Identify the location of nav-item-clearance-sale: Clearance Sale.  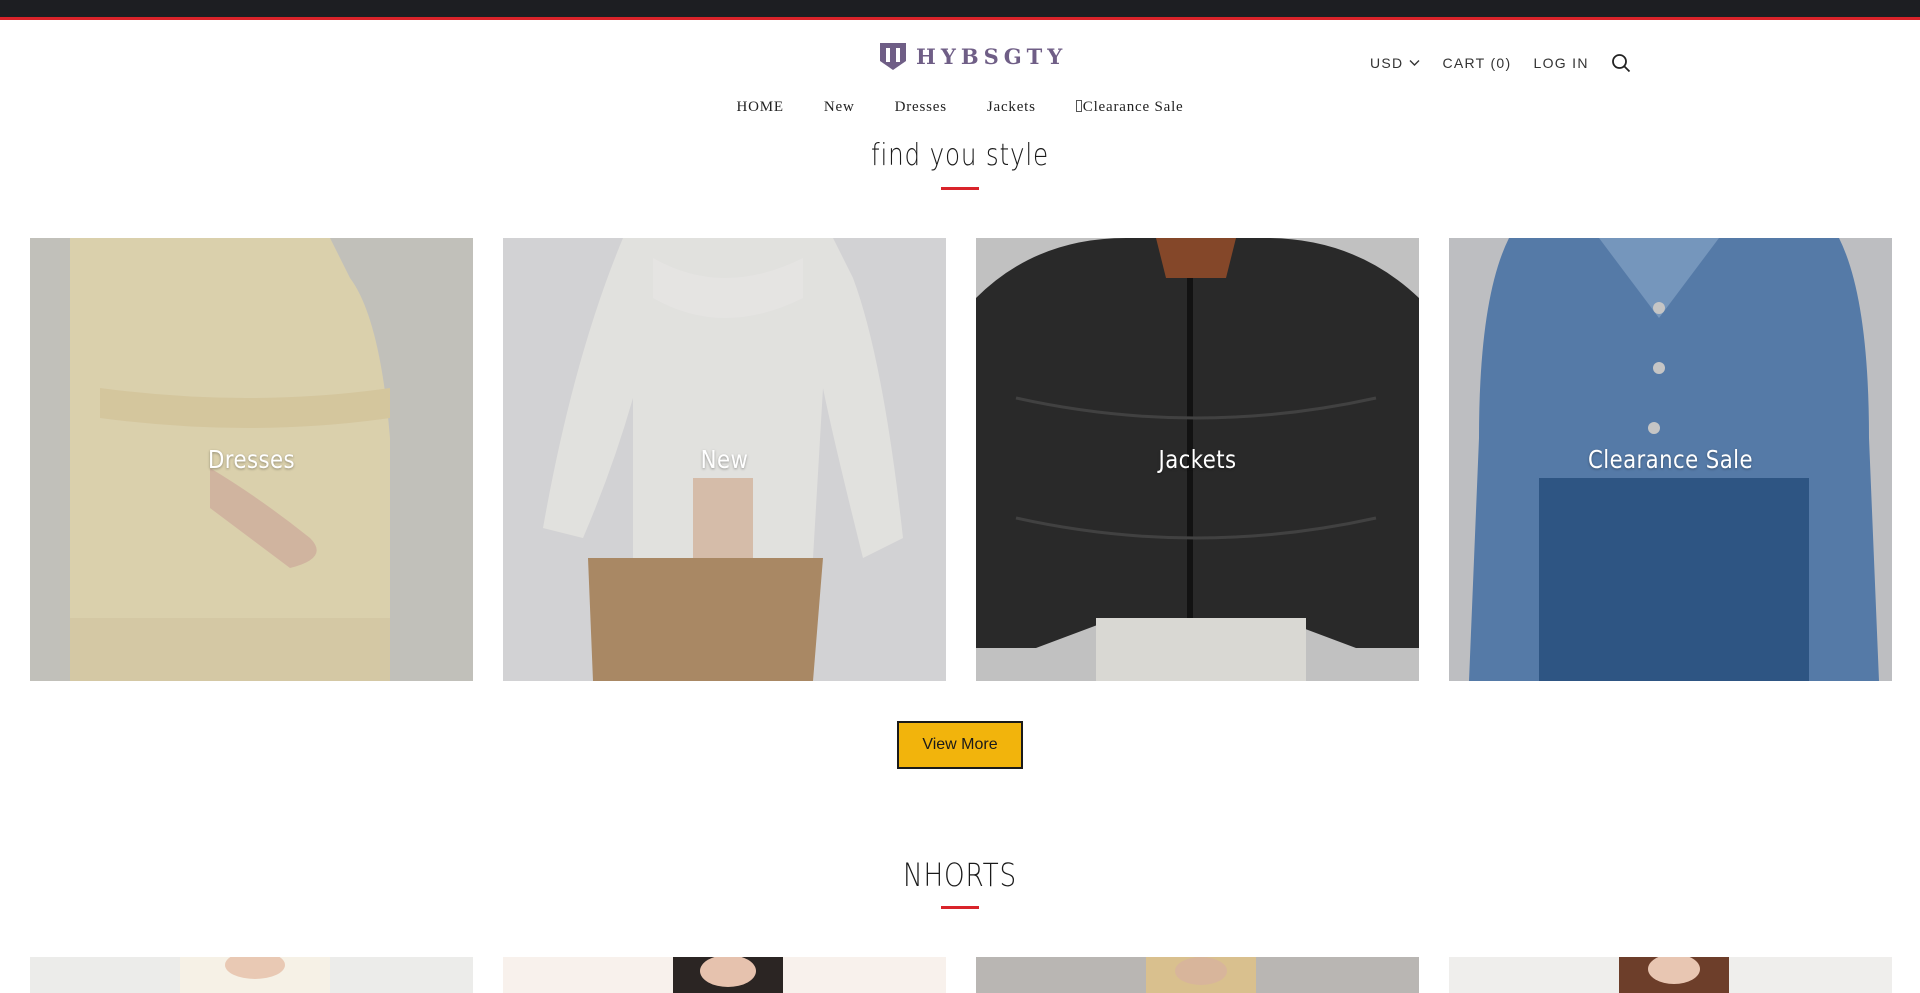
(1129, 107).